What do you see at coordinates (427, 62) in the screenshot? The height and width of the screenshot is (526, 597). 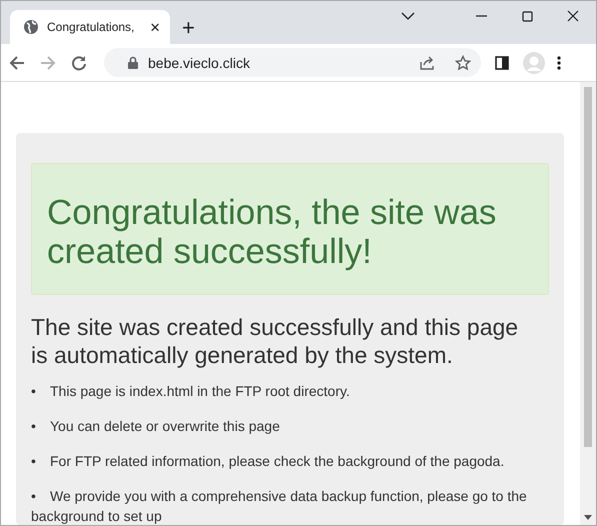 I see `share-icon` at bounding box center [427, 62].